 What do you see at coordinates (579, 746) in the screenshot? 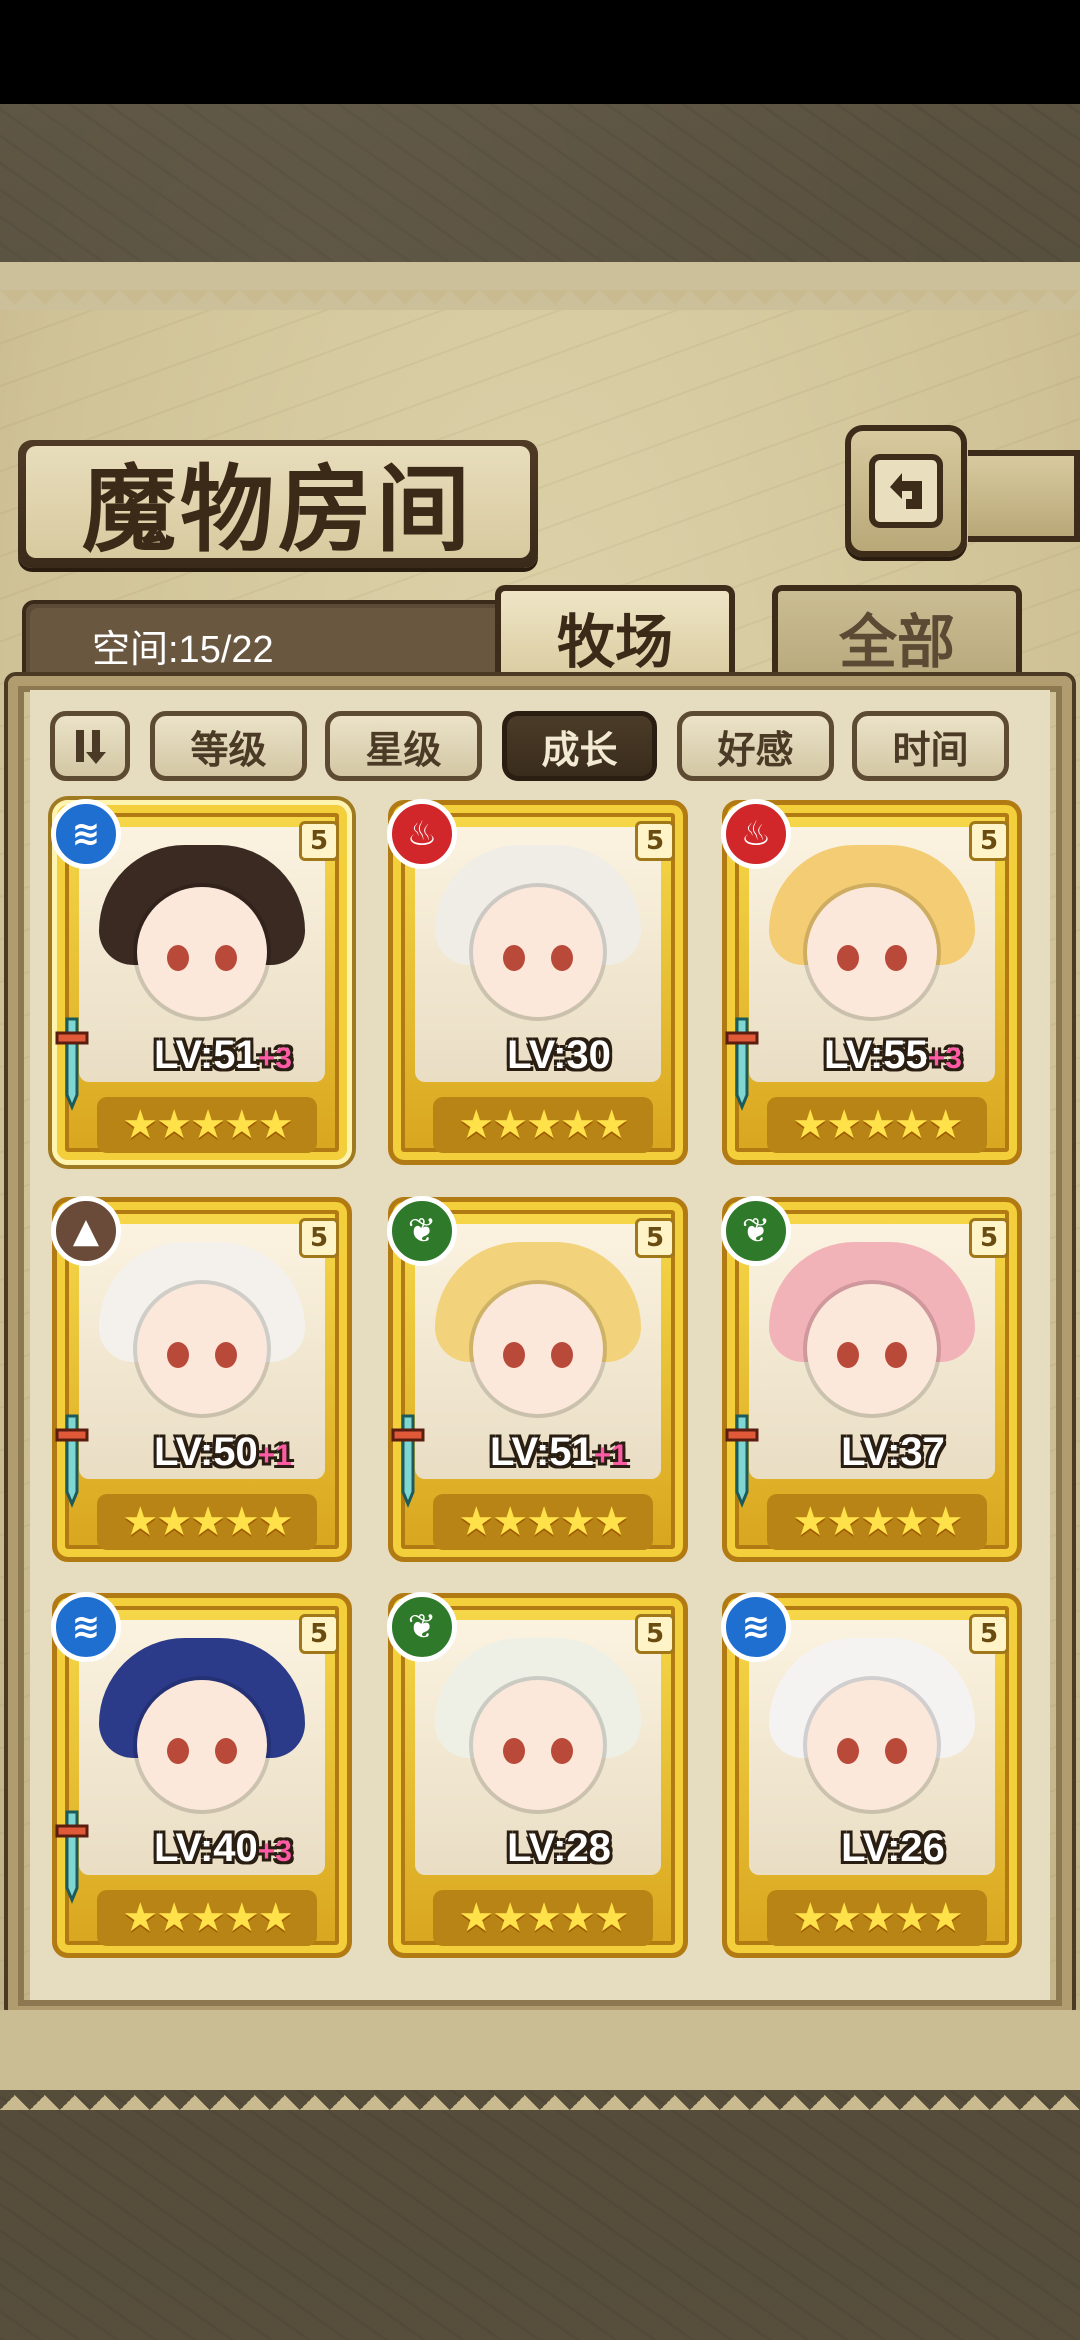
I see `sort-growth-button: 成长` at bounding box center [579, 746].